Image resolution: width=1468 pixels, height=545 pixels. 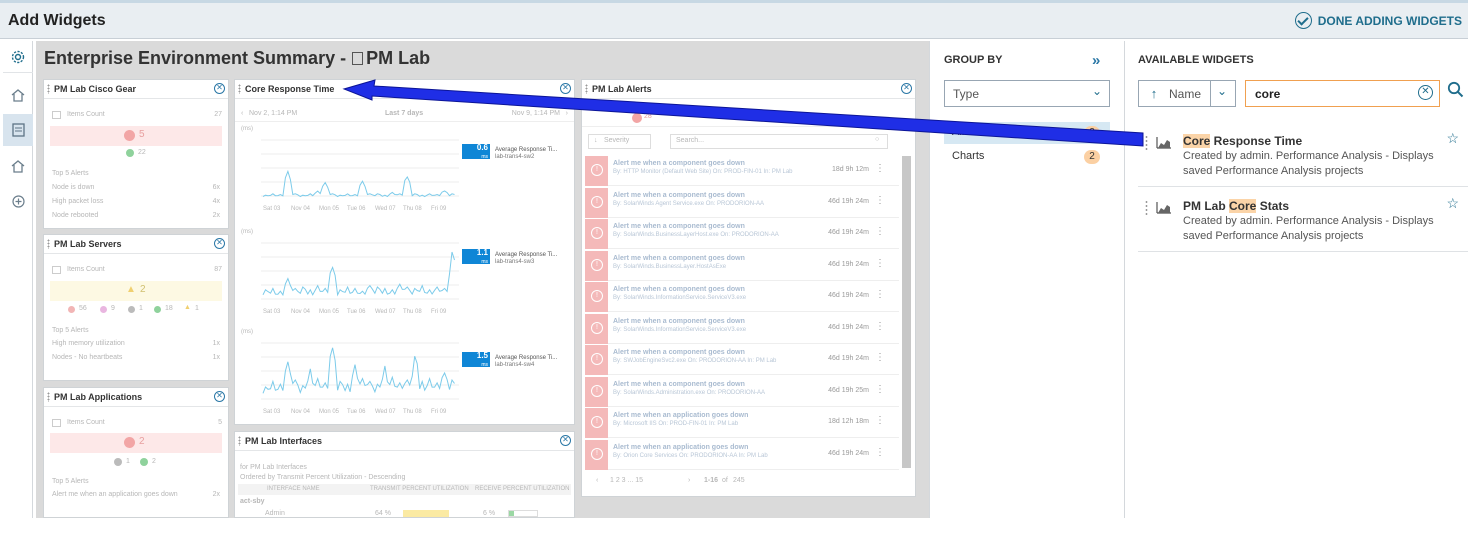 I want to click on check-circle-icon, so click(x=1303, y=20).